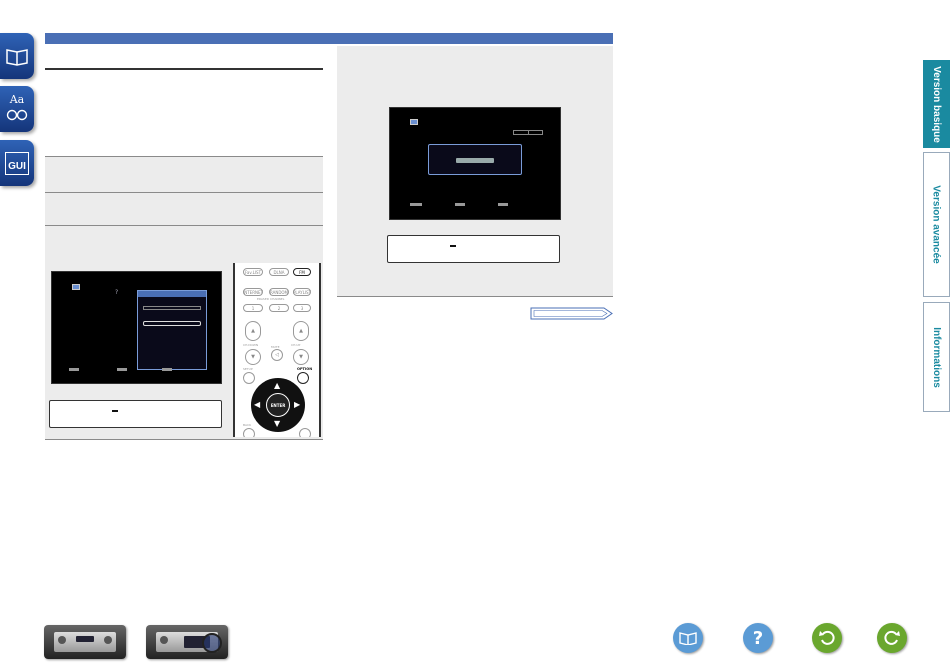 The width and height of the screenshot is (950, 672). What do you see at coordinates (892, 638) in the screenshot?
I see `forward-icon` at bounding box center [892, 638].